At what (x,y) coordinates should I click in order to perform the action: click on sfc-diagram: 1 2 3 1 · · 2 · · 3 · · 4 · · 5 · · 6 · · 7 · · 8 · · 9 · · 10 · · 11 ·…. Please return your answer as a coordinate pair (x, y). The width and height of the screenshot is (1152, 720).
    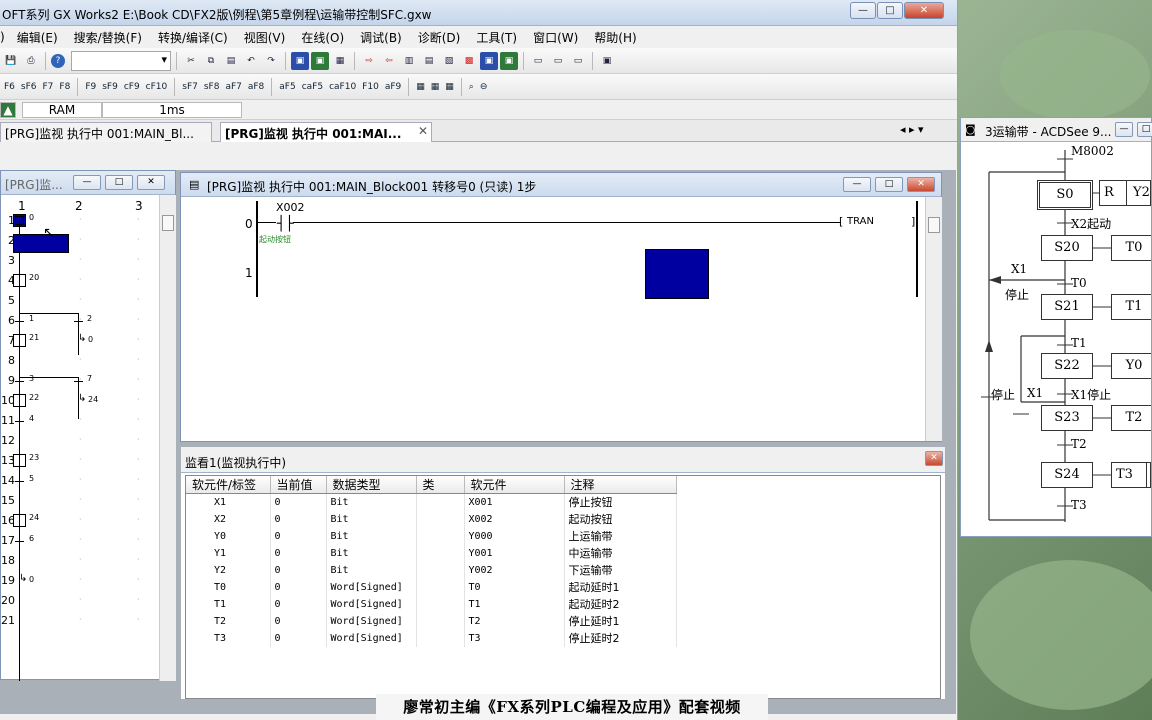
    Looking at the image, I should click on (80, 438).